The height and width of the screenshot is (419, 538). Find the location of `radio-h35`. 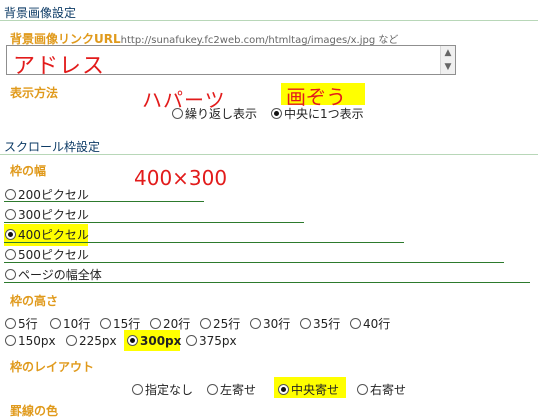

radio-h35 is located at coordinates (305, 323).